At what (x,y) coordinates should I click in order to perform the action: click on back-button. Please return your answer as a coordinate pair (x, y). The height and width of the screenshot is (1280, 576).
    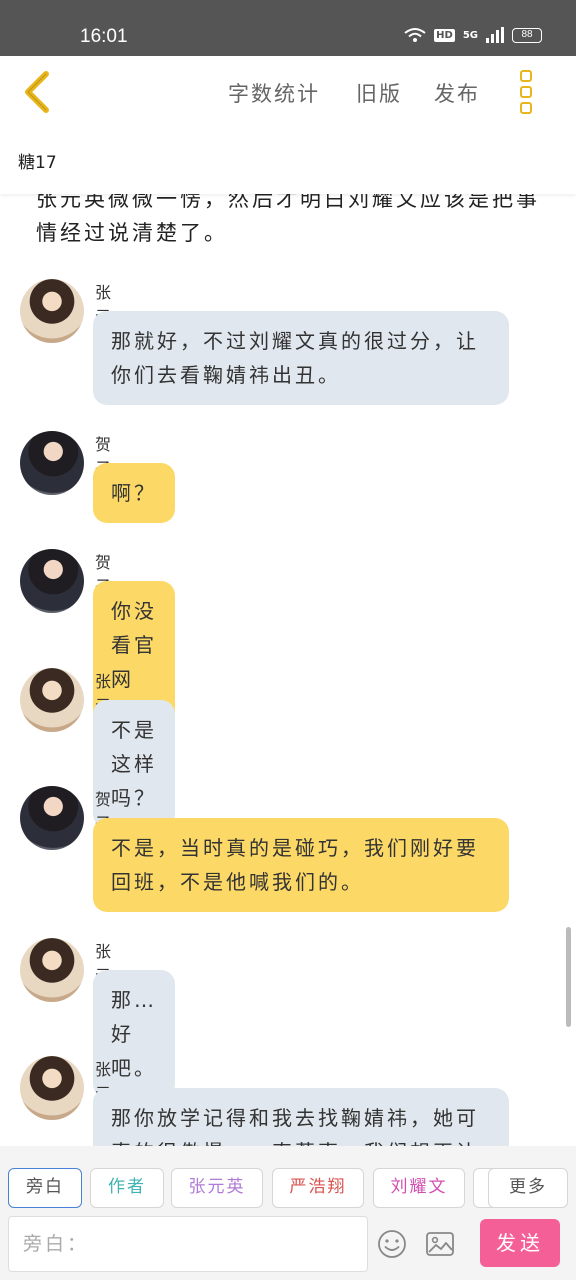
    Looking at the image, I should click on (40, 92).